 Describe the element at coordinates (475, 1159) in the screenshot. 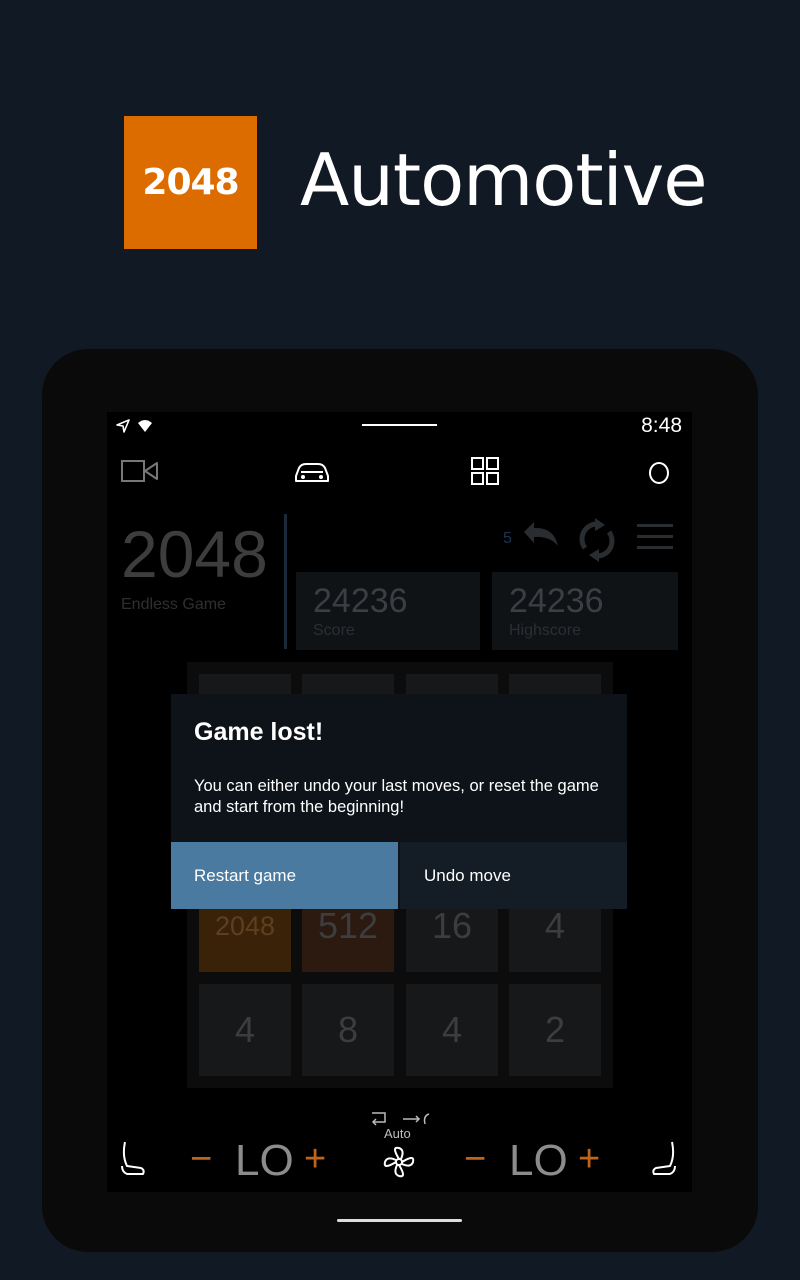

I see `right-temp-decrease-button: −` at that location.